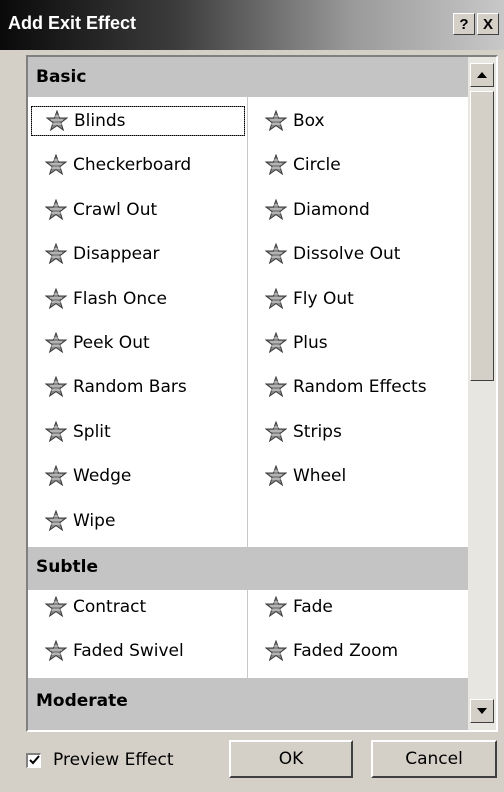 This screenshot has width=504, height=792. What do you see at coordinates (323, 298) in the screenshot?
I see `effect-label: Fly Out` at bounding box center [323, 298].